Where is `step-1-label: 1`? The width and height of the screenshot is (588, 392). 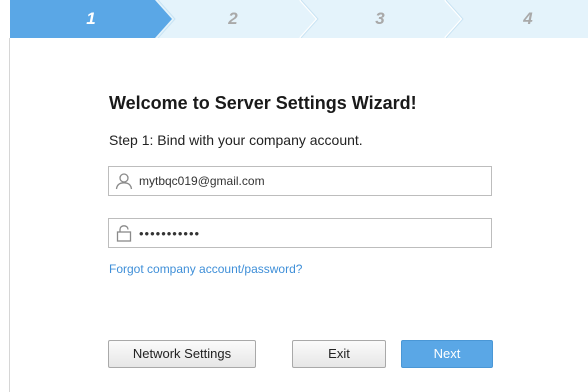
step-1-label: 1 is located at coordinates (91, 18).